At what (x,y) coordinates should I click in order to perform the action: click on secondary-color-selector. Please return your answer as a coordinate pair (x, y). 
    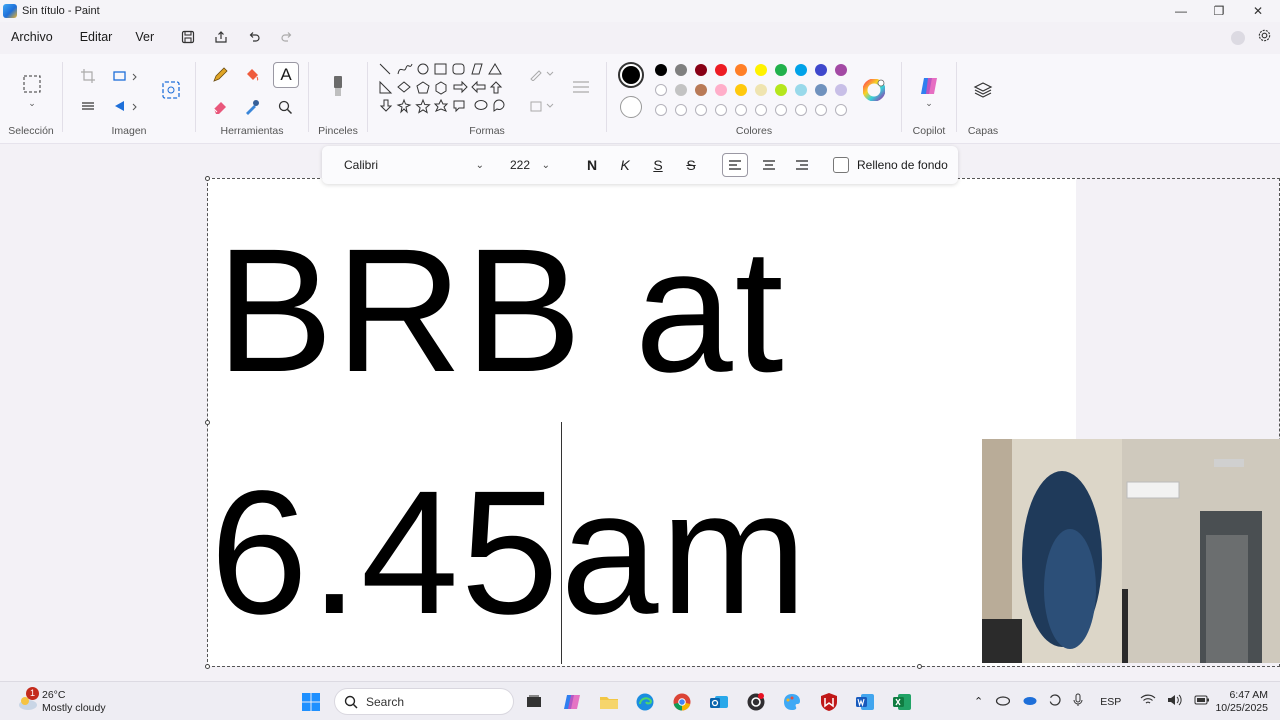
    Looking at the image, I should click on (631, 107).